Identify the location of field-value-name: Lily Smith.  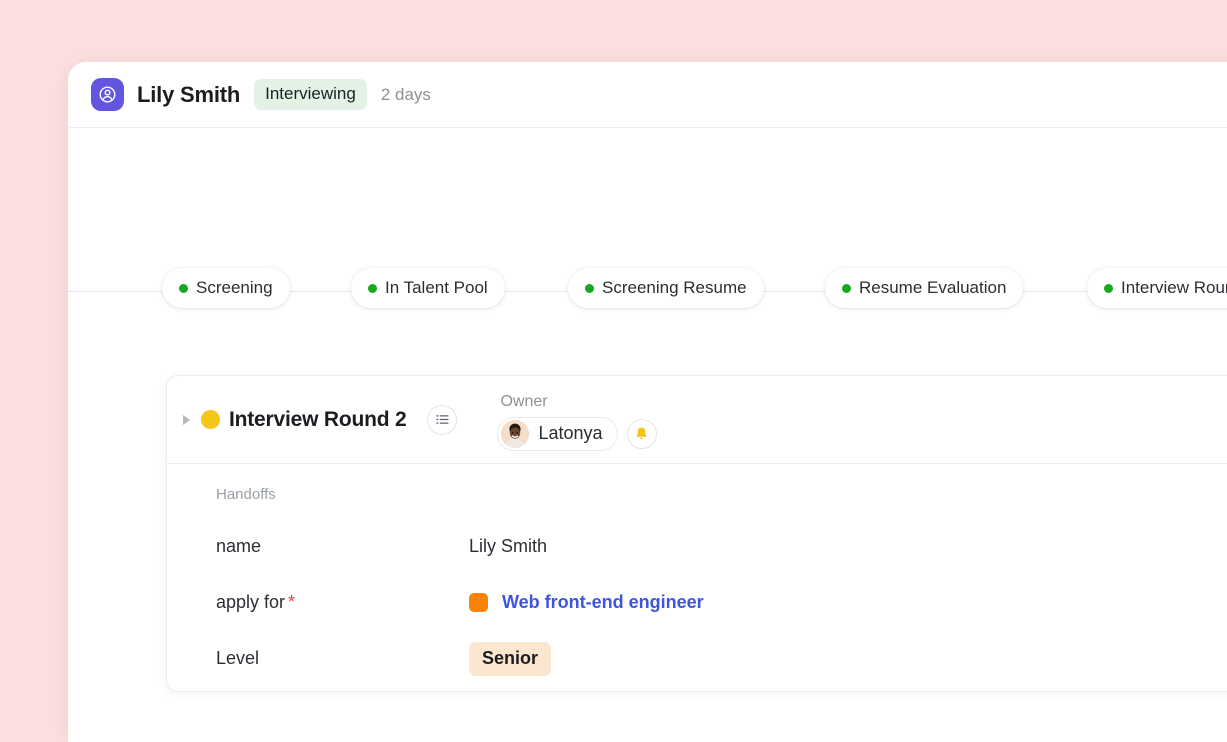
(508, 546).